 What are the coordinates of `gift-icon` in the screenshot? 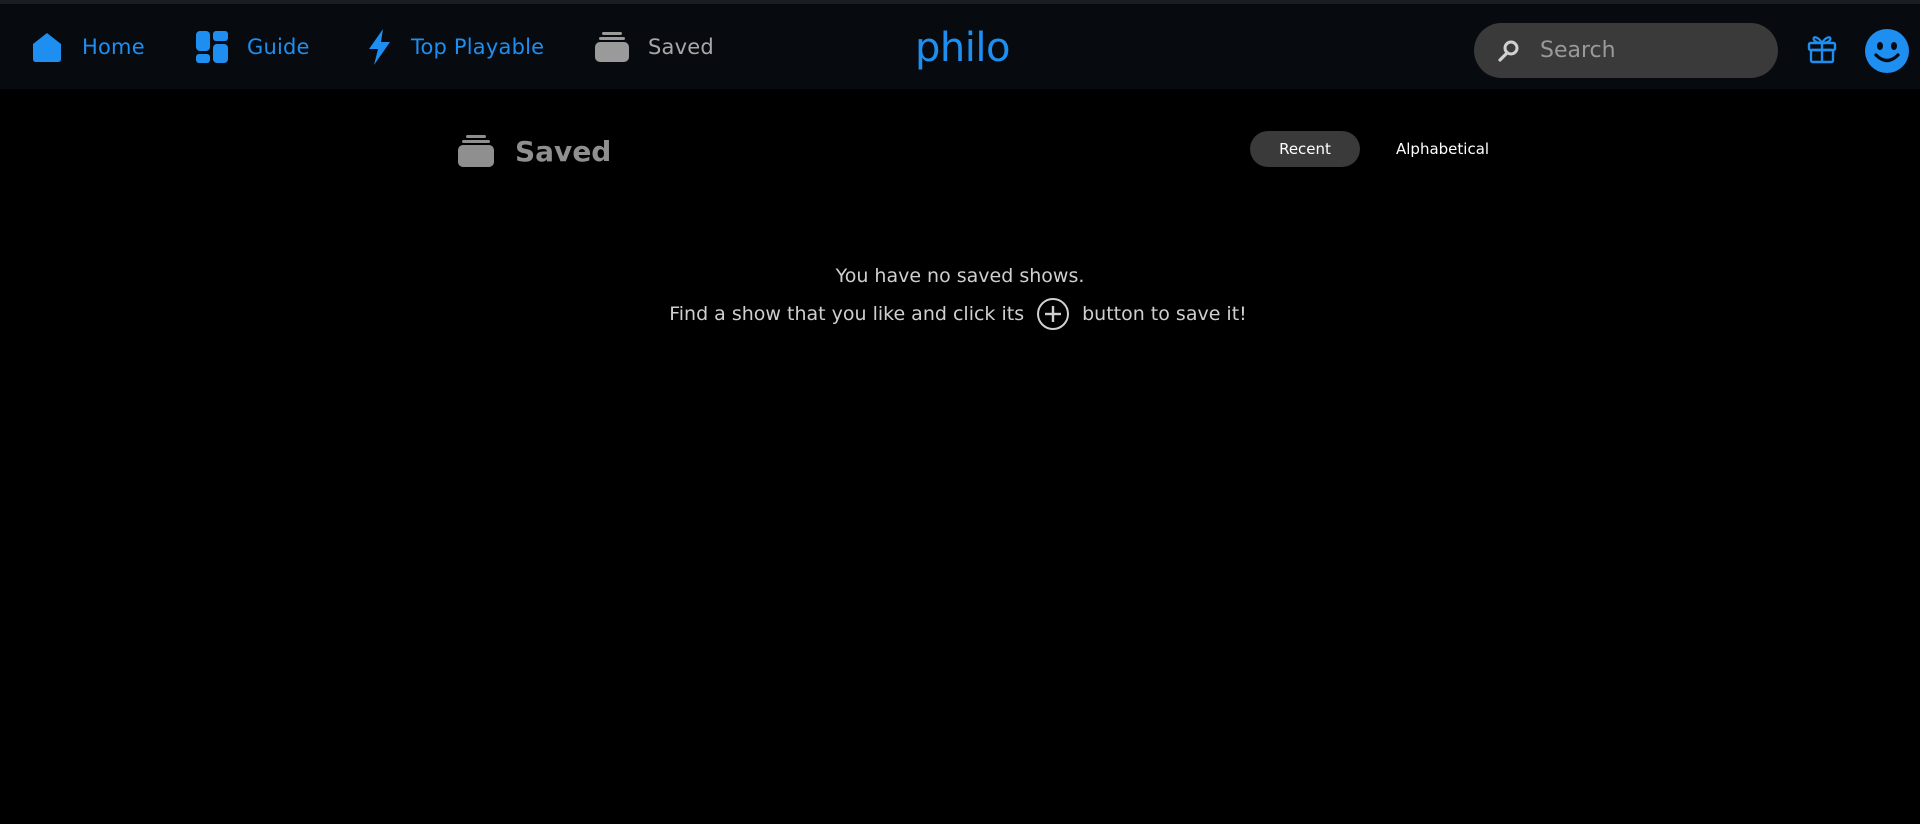 It's located at (1822, 48).